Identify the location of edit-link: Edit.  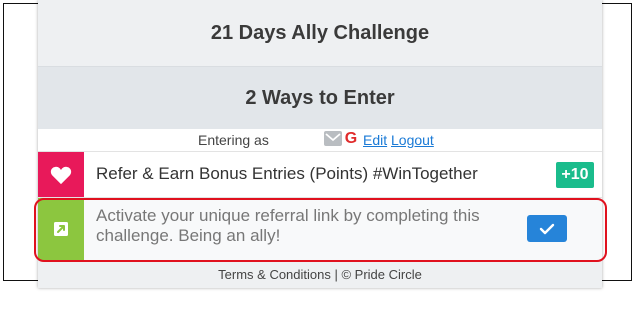
(375, 140).